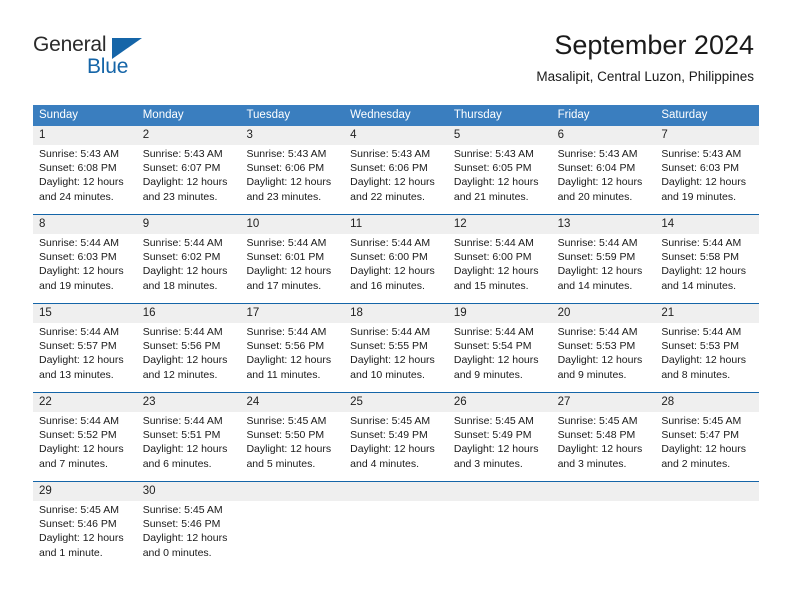  What do you see at coordinates (604, 313) in the screenshot?
I see `date-number: 20` at bounding box center [604, 313].